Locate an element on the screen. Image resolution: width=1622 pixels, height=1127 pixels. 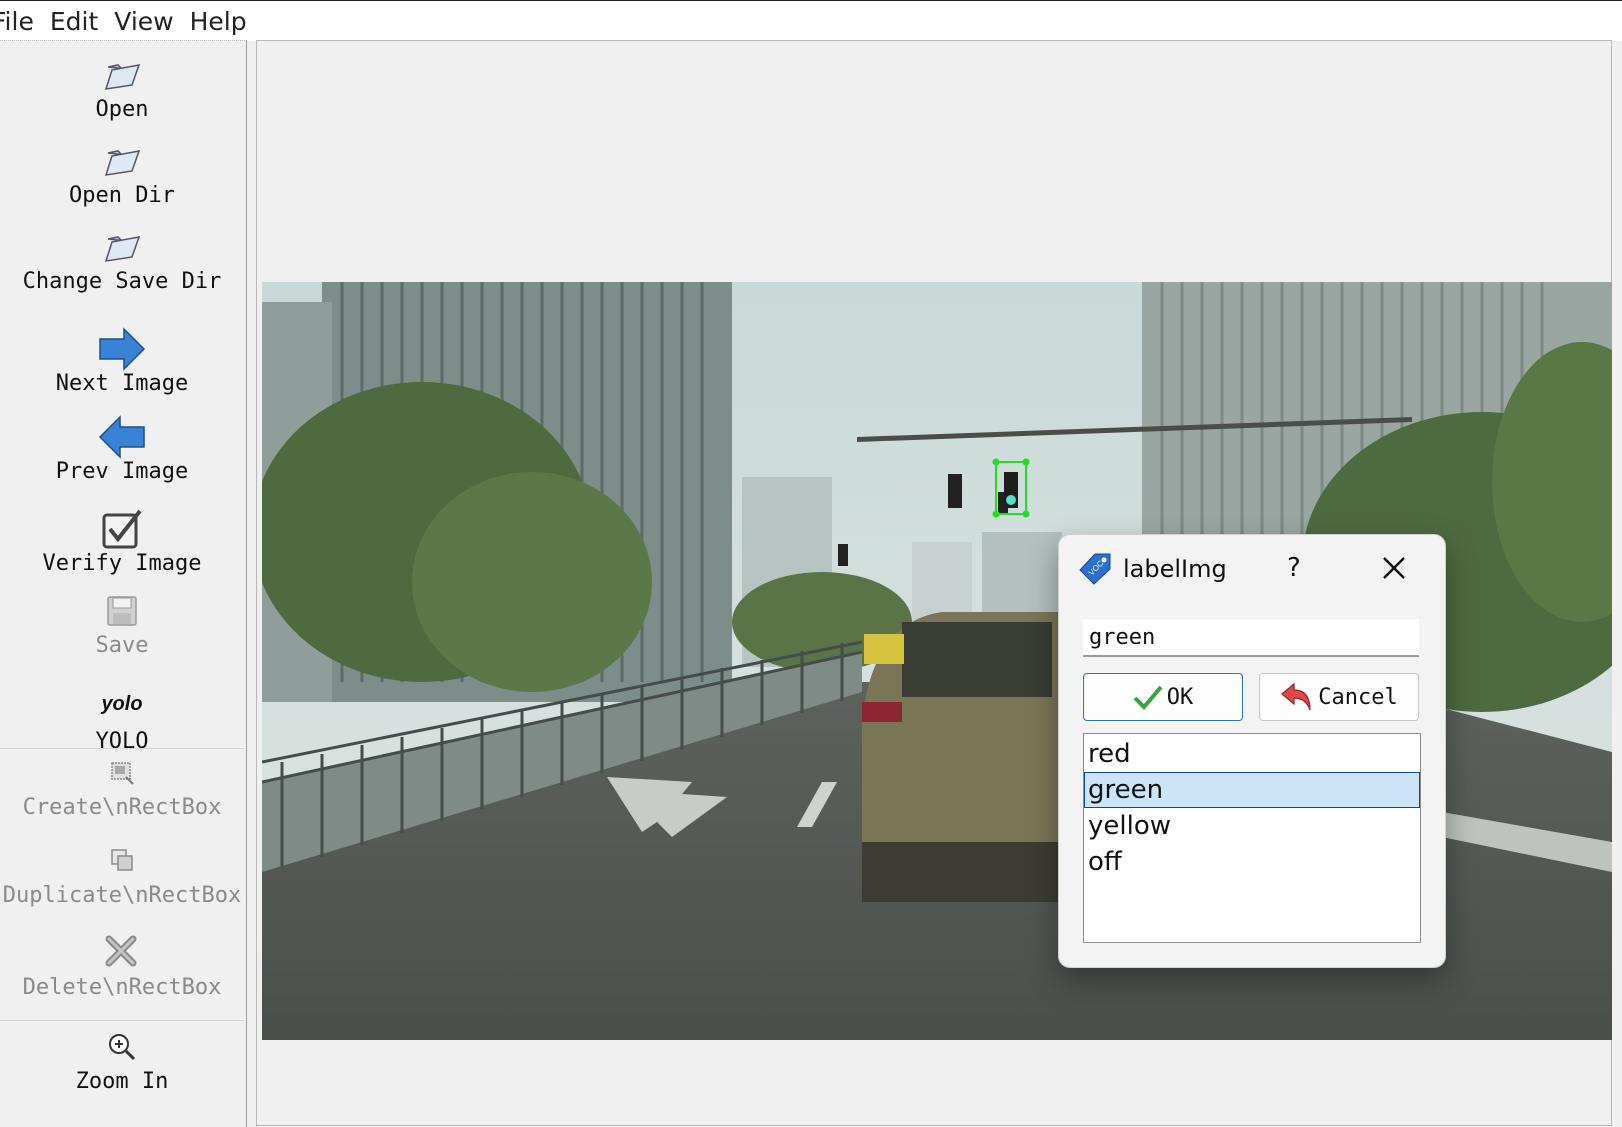
undo-arrow-icon is located at coordinates (1296, 696).